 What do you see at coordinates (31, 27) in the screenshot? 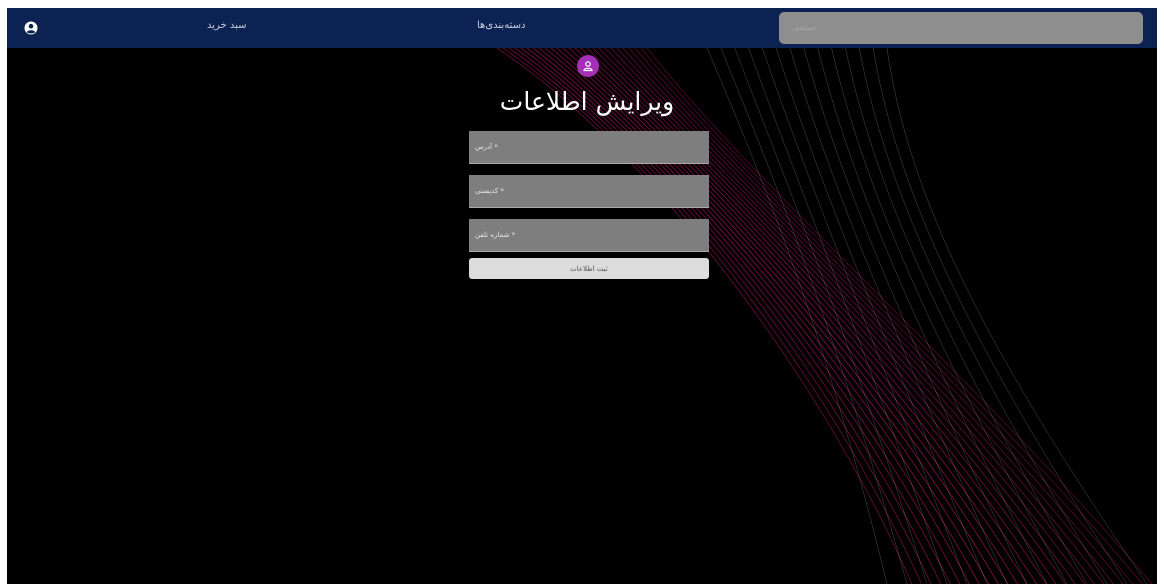
I see `user-circle-icon` at bounding box center [31, 27].